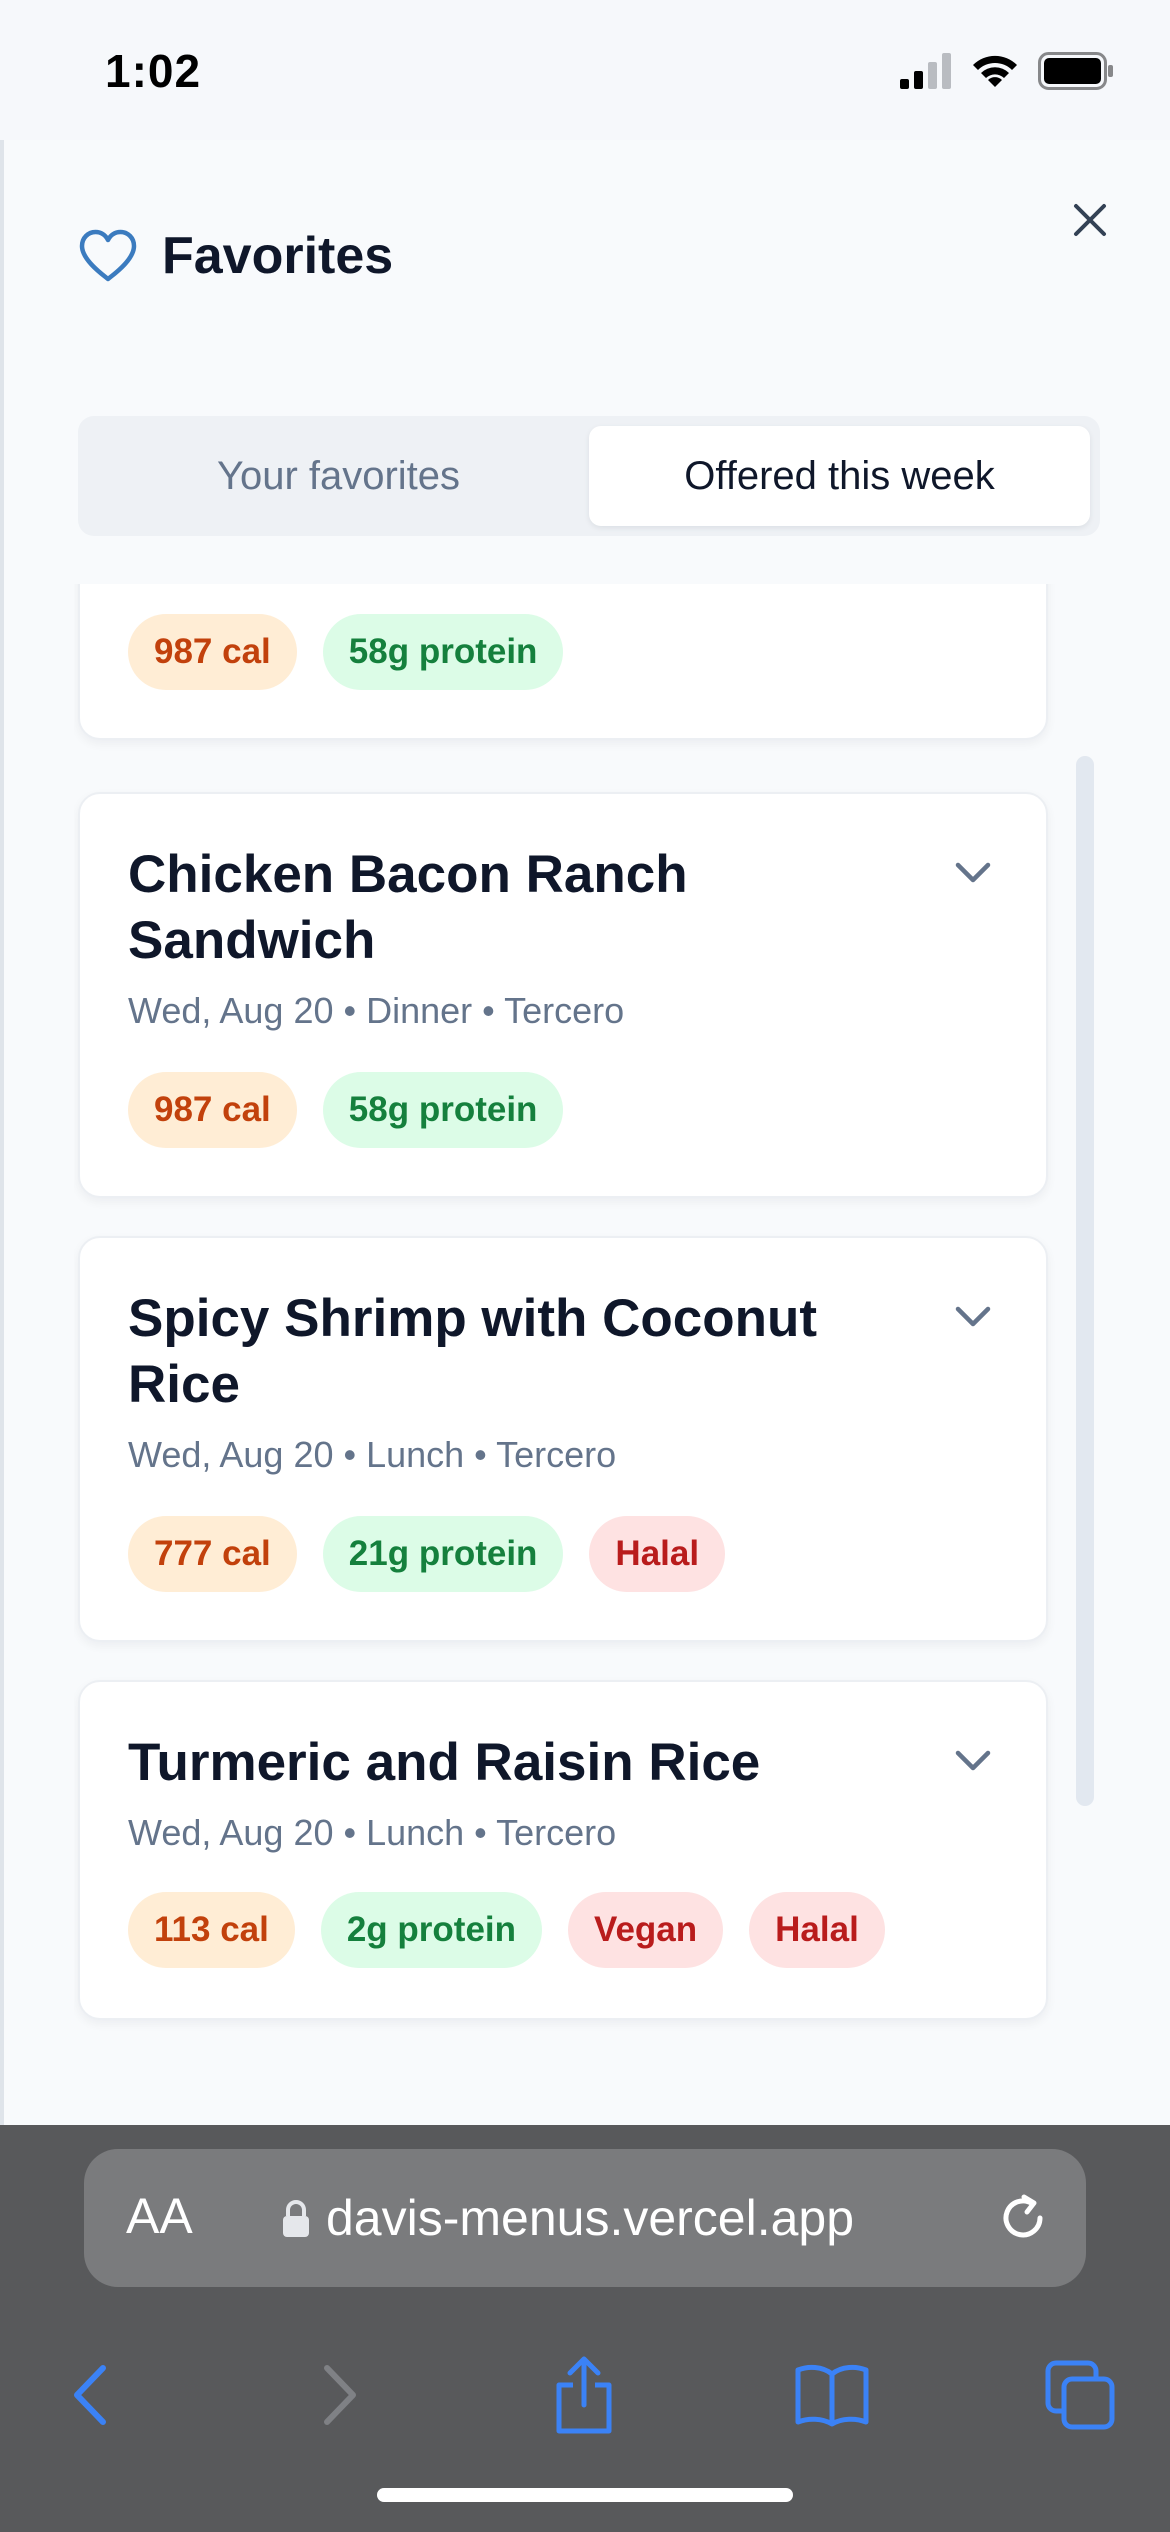  I want to click on browser-nav-row, so click(585, 2385).